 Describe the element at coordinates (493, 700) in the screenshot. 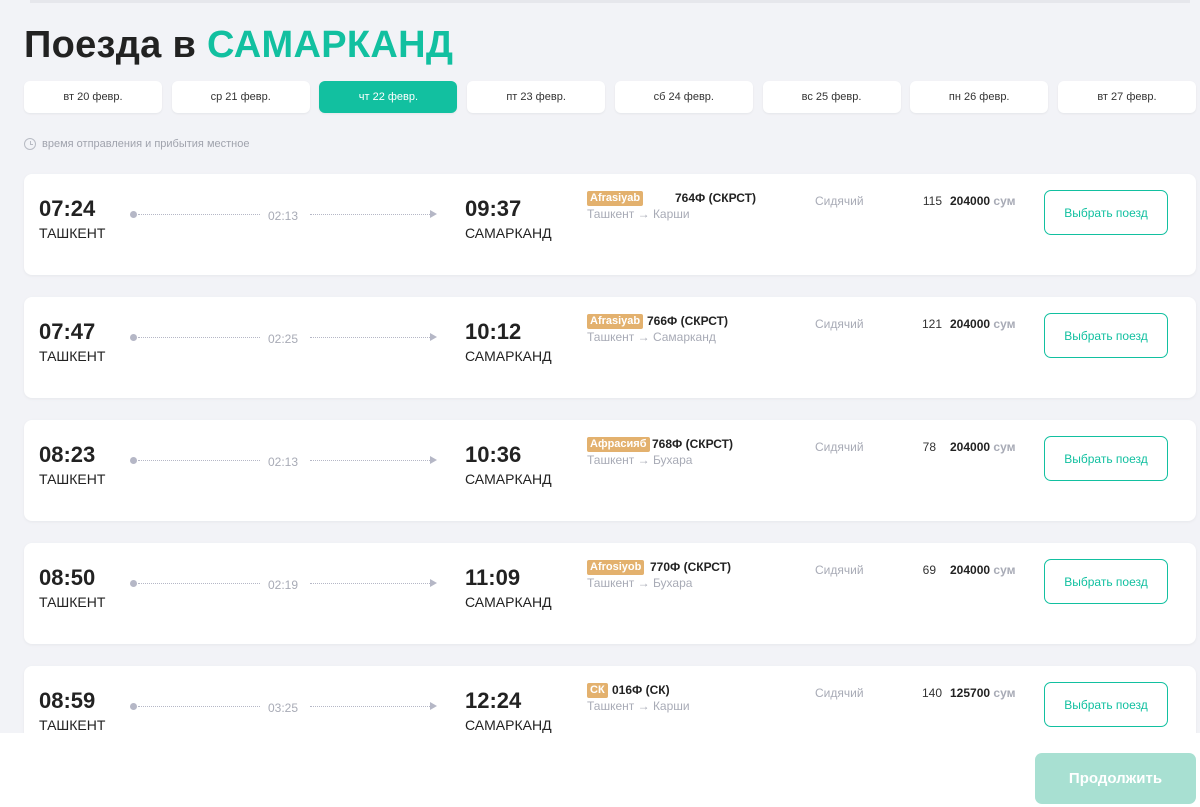

I see `arrival-time: 12:24` at that location.